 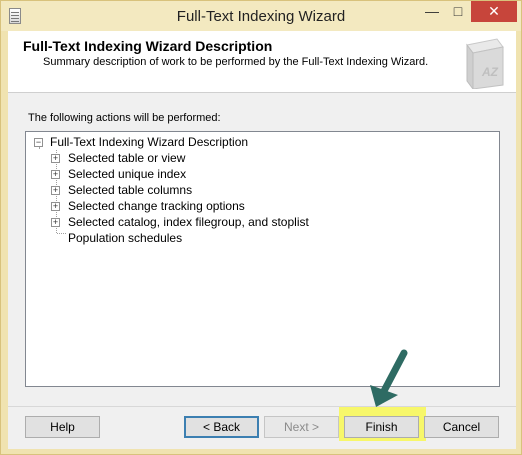 I want to click on next-button: Next >, so click(x=301, y=427).